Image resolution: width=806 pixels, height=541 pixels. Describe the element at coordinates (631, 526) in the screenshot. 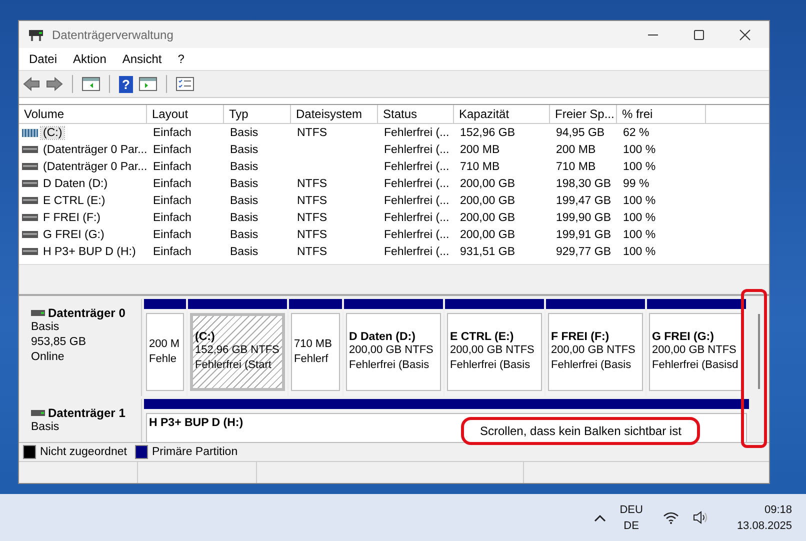

I see `keyboard-layout: DE` at that location.